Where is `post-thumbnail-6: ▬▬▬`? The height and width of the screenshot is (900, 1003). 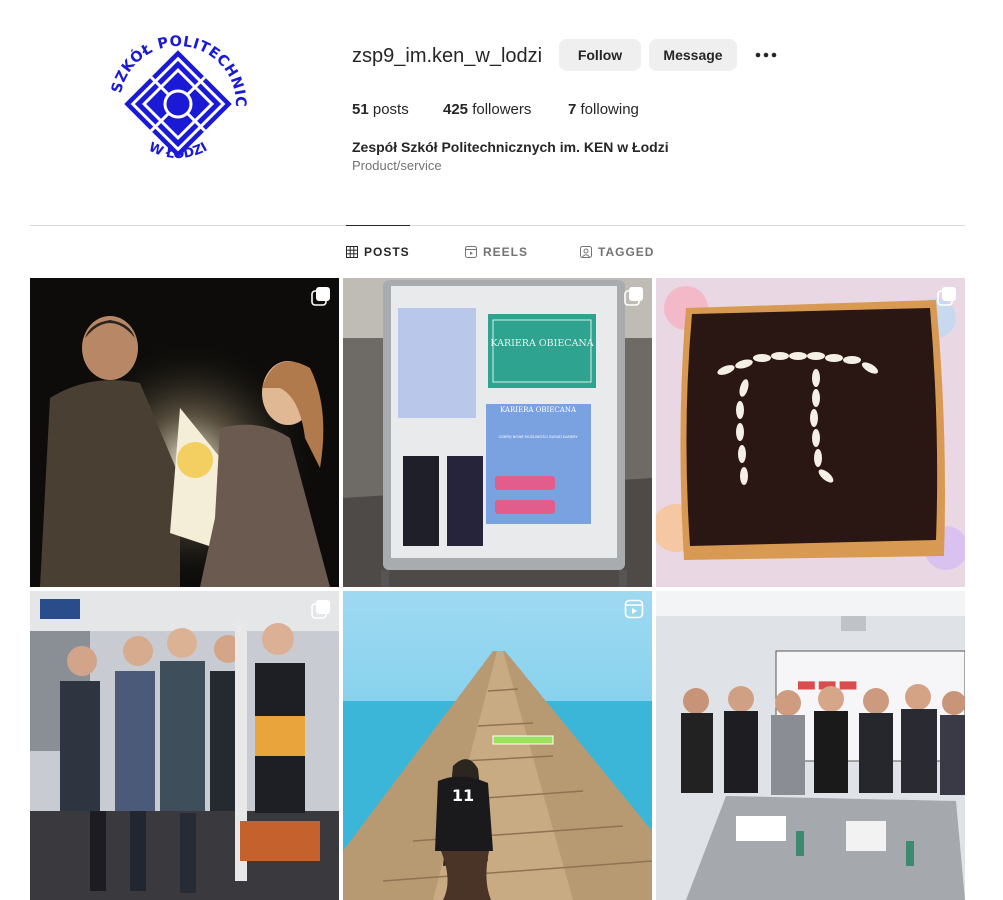
post-thumbnail-6: ▬▬▬ is located at coordinates (810, 745).